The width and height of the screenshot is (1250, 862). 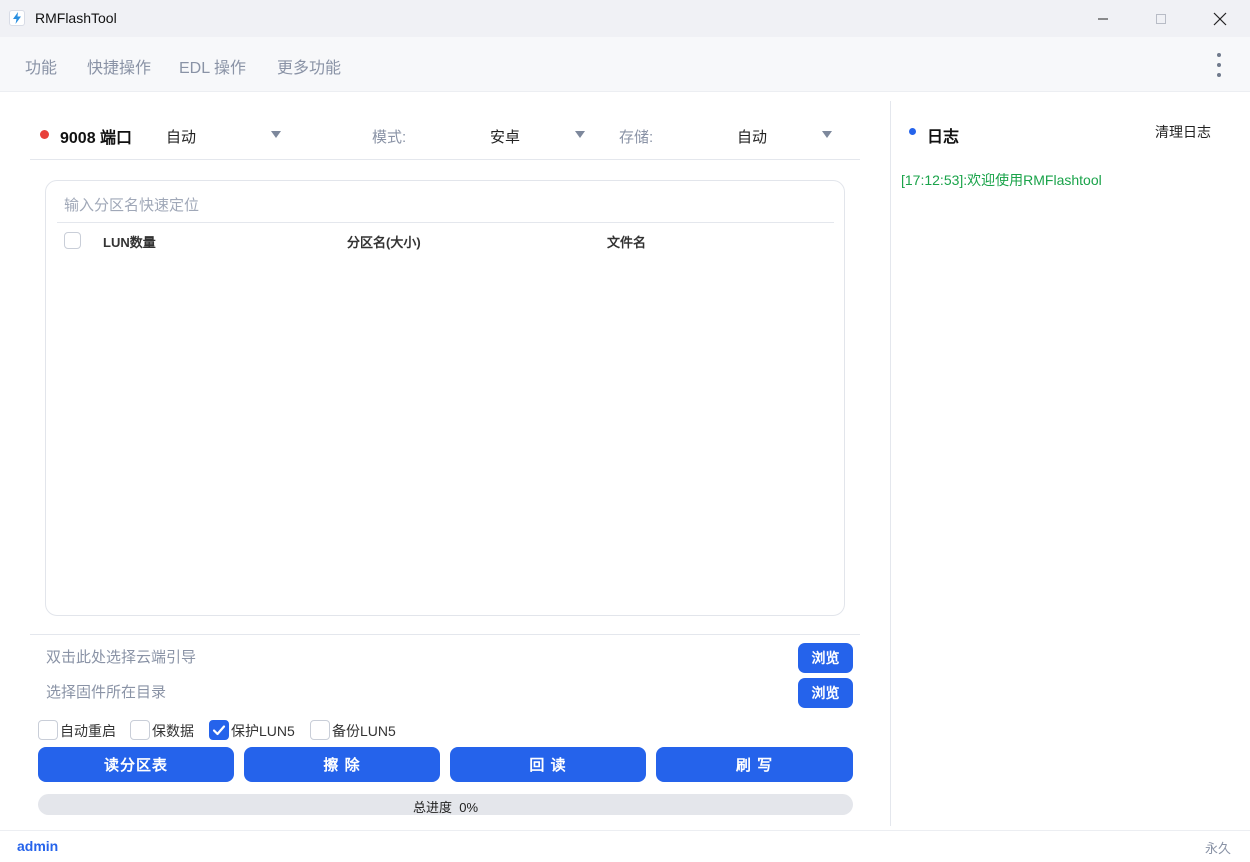 What do you see at coordinates (72, 240) in the screenshot?
I see `select-all-checkbox` at bounding box center [72, 240].